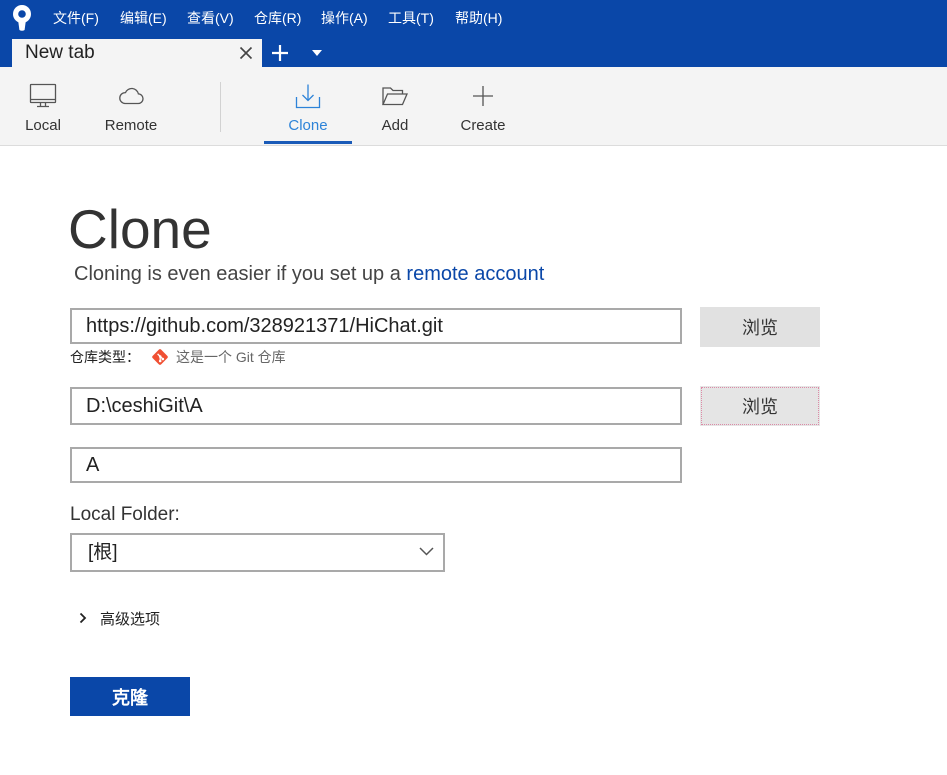  What do you see at coordinates (426, 551) in the screenshot?
I see `chevron-down-icon` at bounding box center [426, 551].